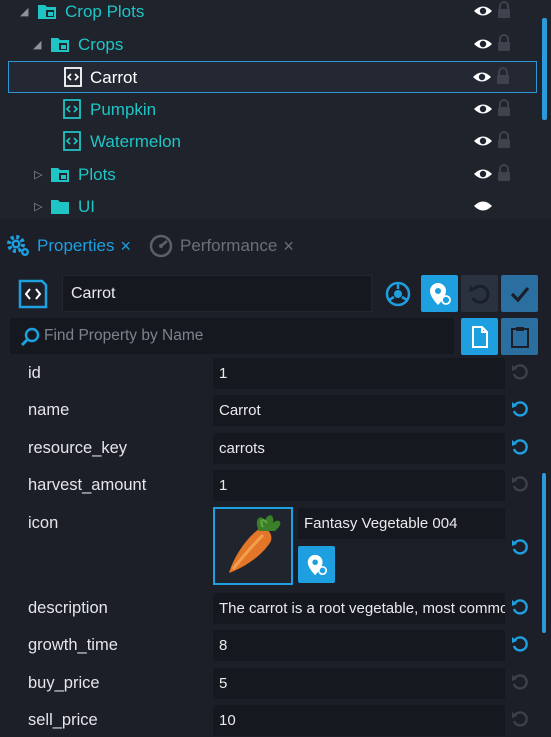  Describe the element at coordinates (359, 720) in the screenshot. I see `property-value-input: 10` at that location.